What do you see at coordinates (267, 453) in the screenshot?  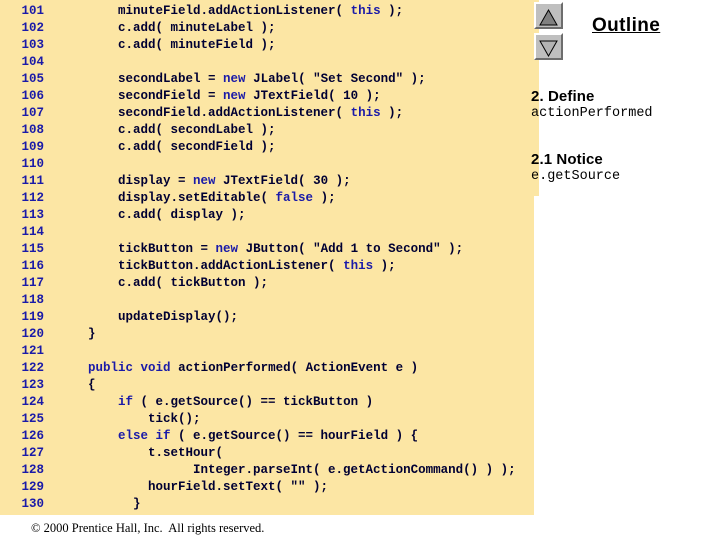 I see `code-line: 127 t.setHour(` at bounding box center [267, 453].